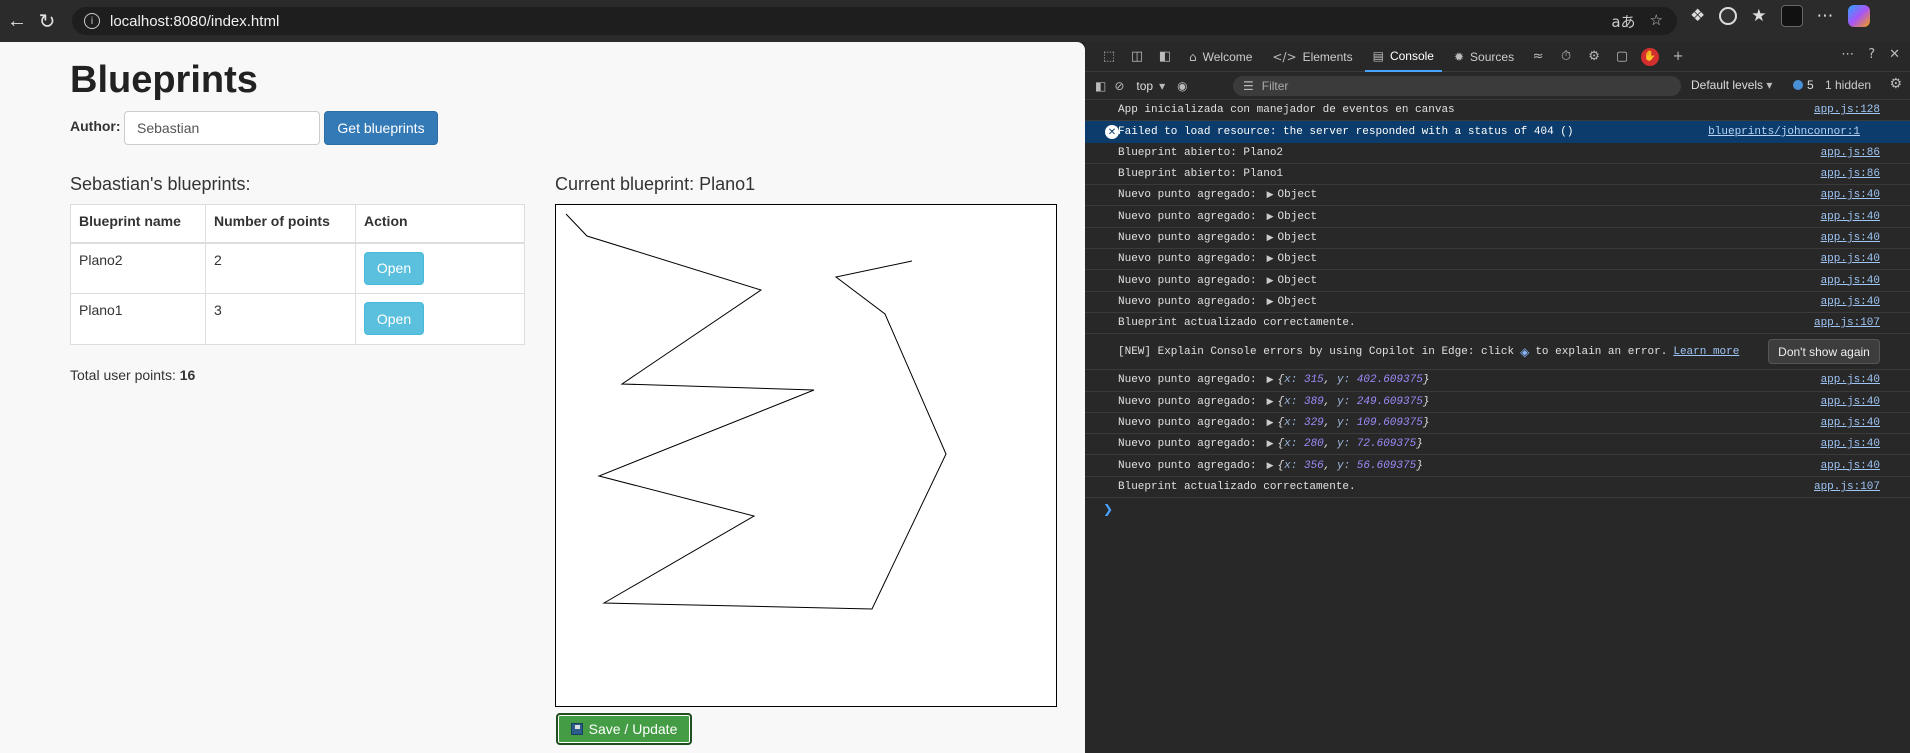  I want to click on total-user-points: Total user points: 16, so click(133, 375).